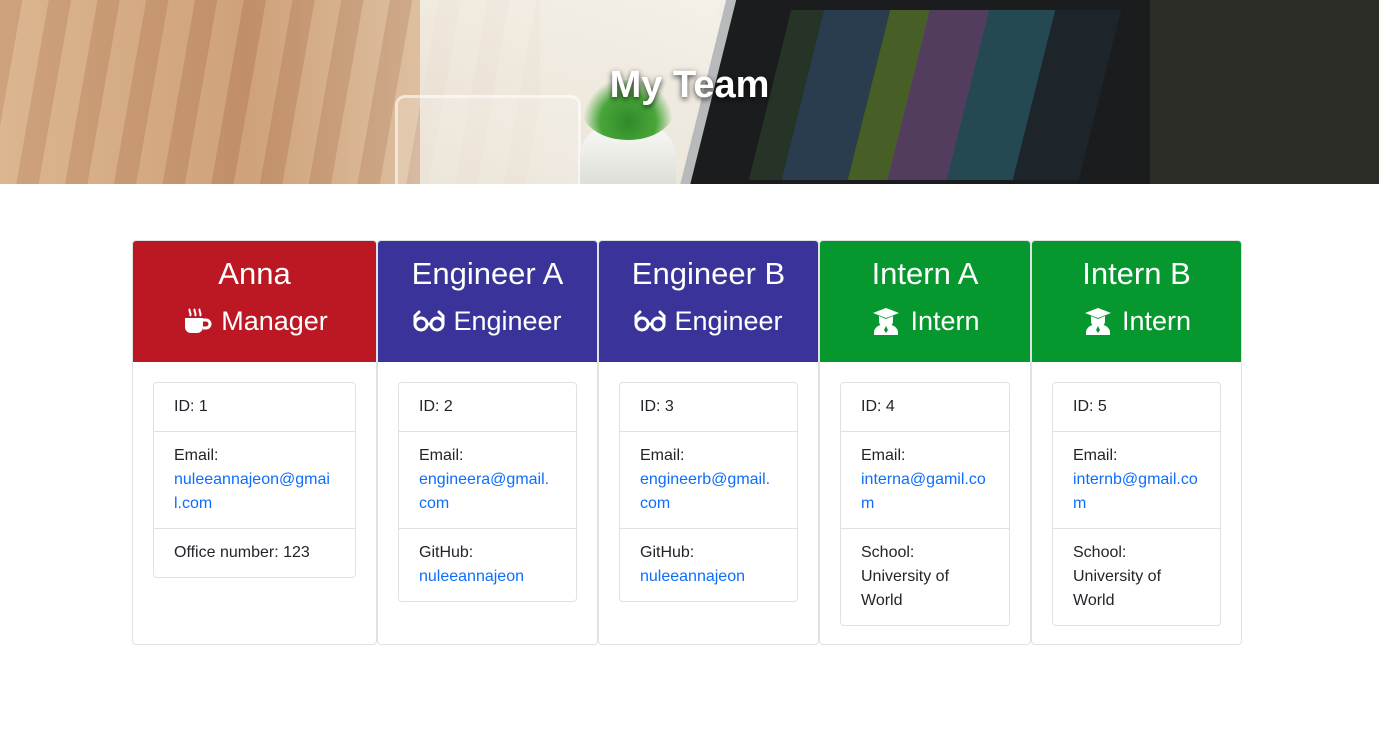  I want to click on card-header: Engineer B Engineer, so click(708, 301).